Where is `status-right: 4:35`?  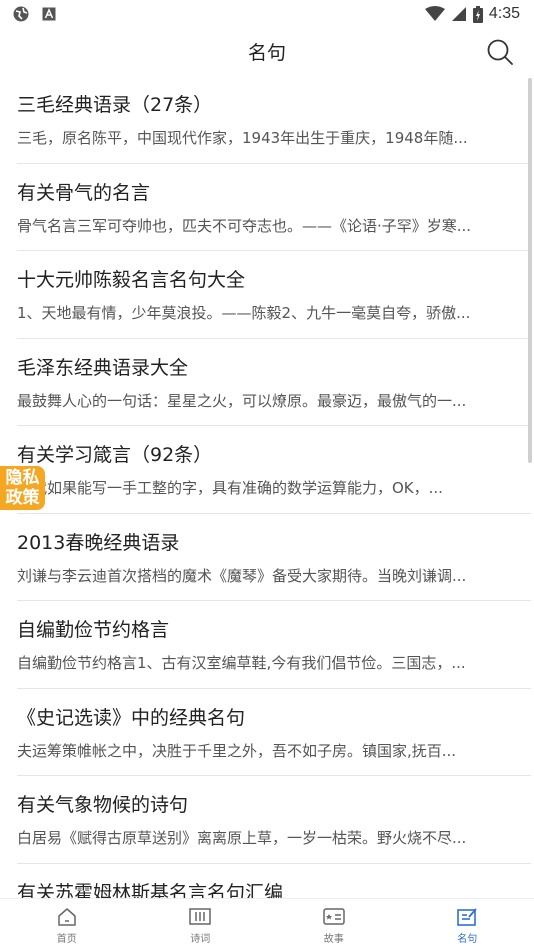
status-right: 4:35 is located at coordinates (472, 14).